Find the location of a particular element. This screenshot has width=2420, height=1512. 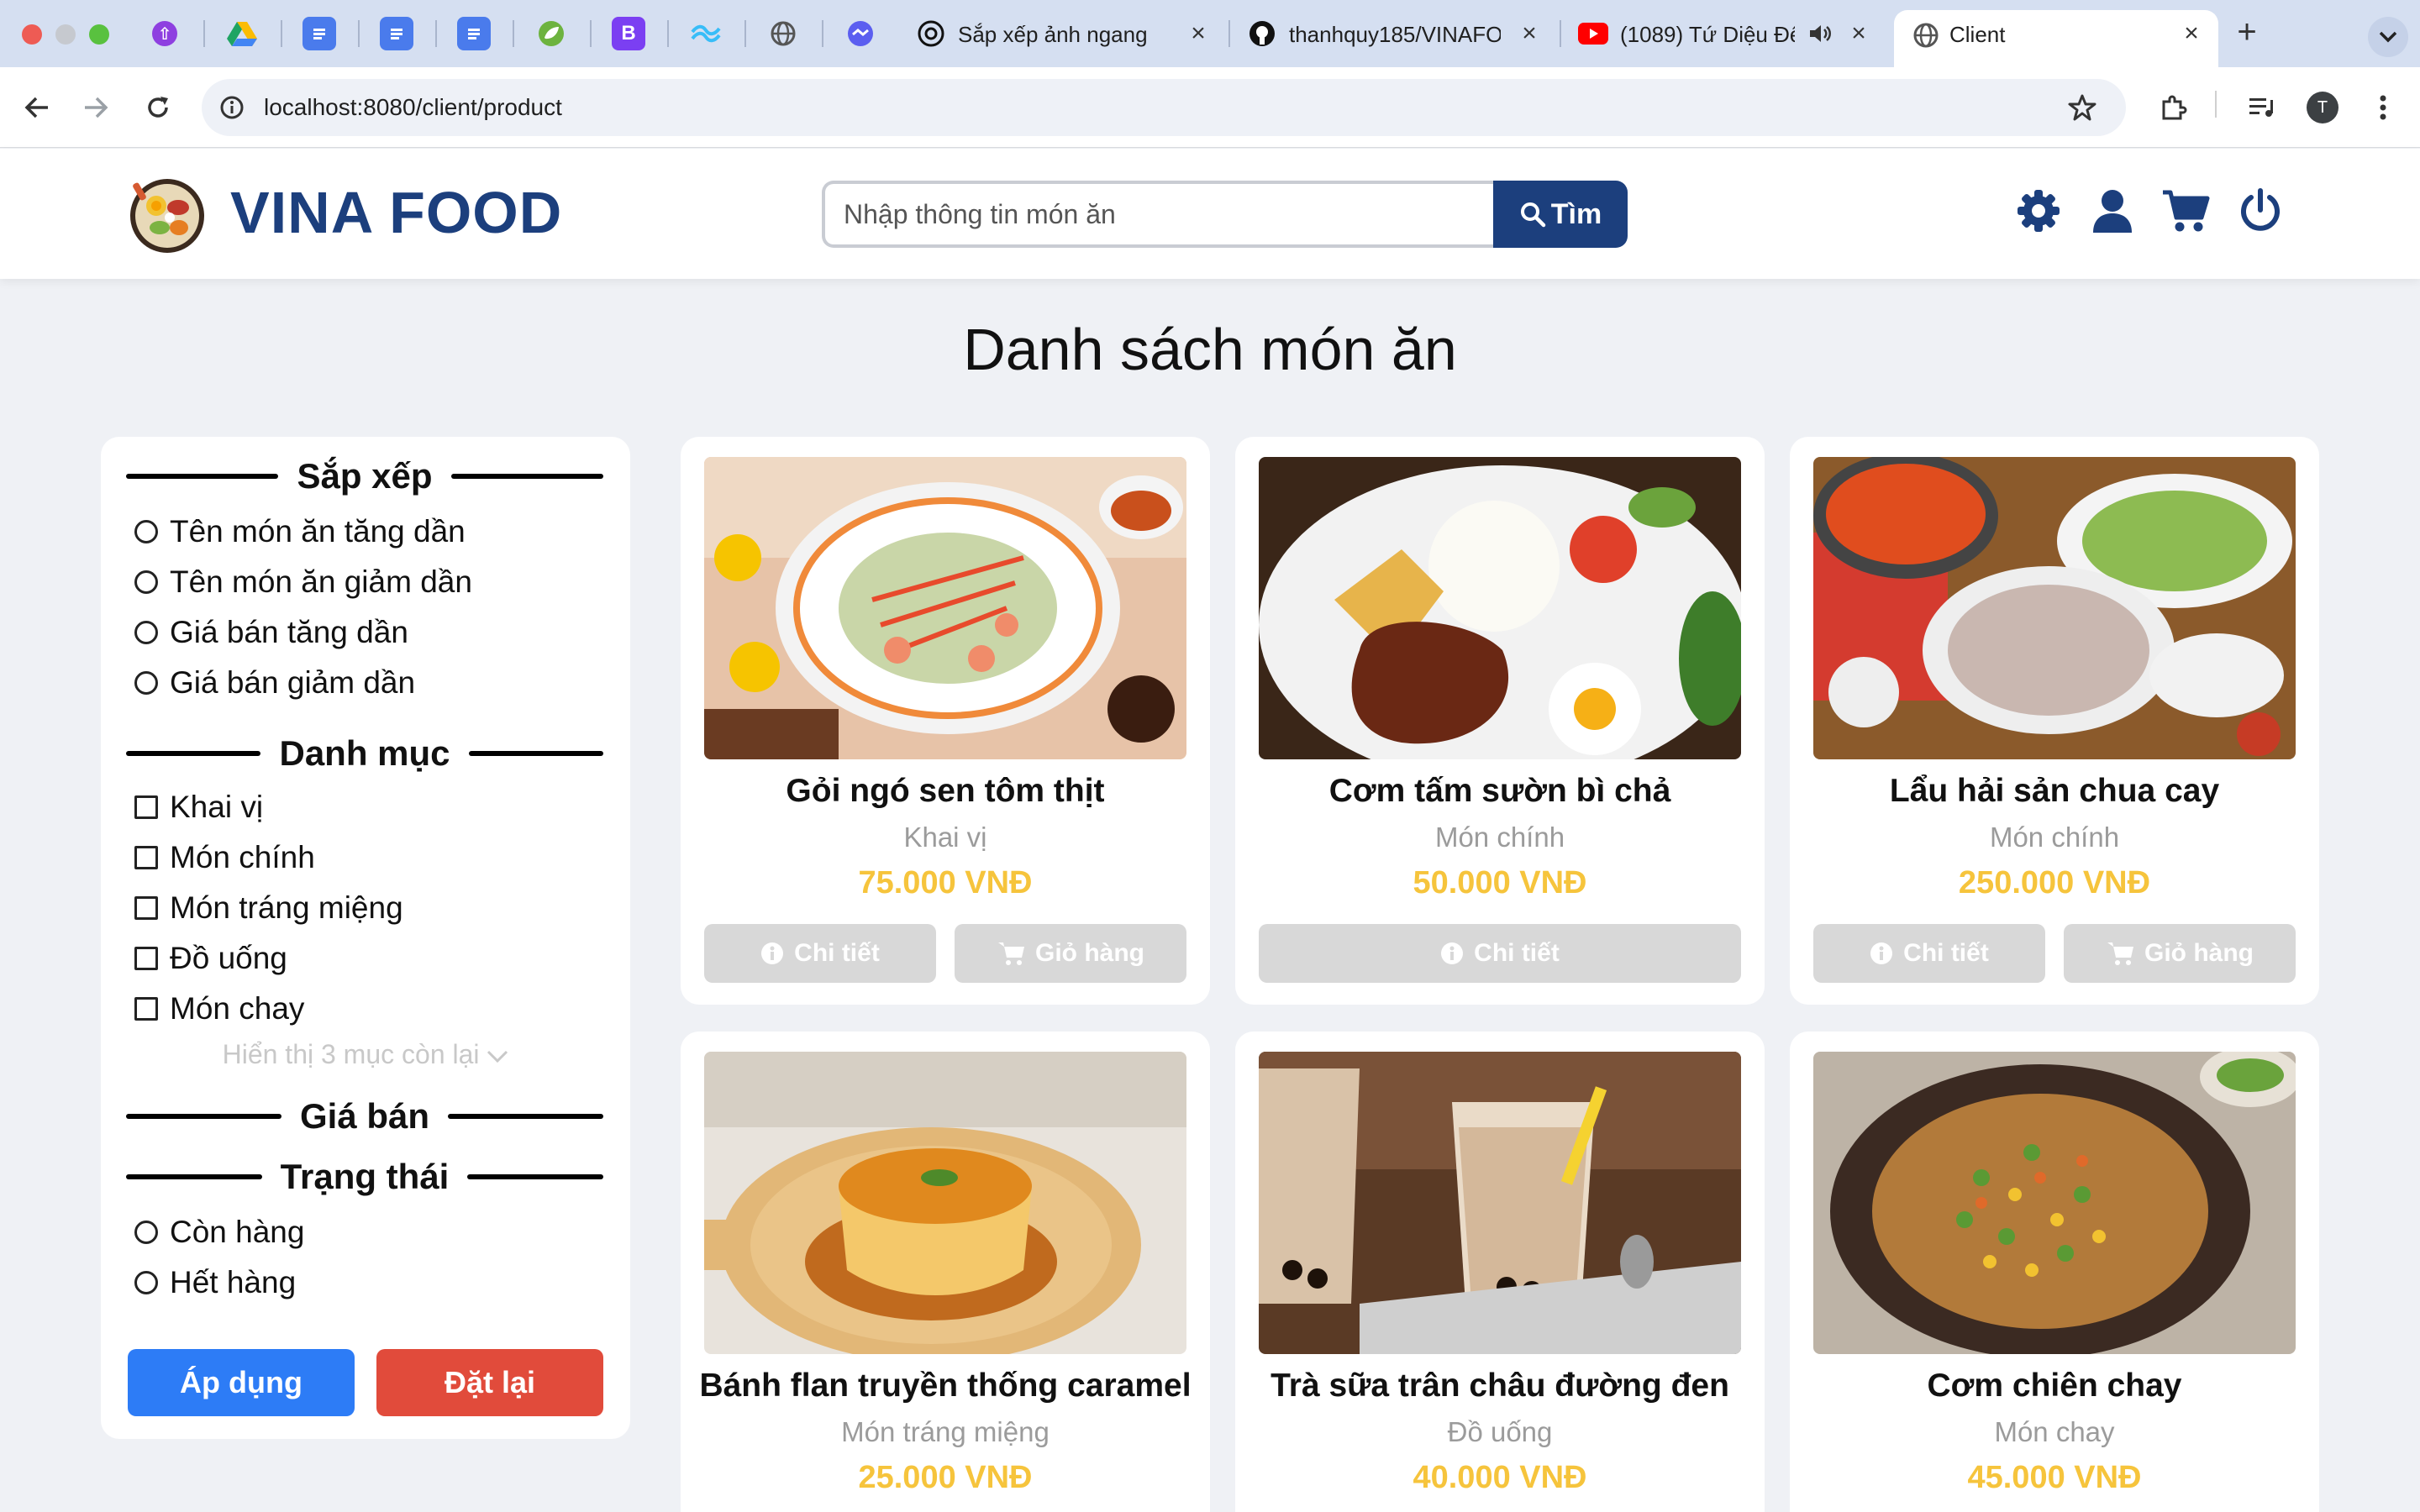

brand-name: VINA FOOD is located at coordinates (396, 212).